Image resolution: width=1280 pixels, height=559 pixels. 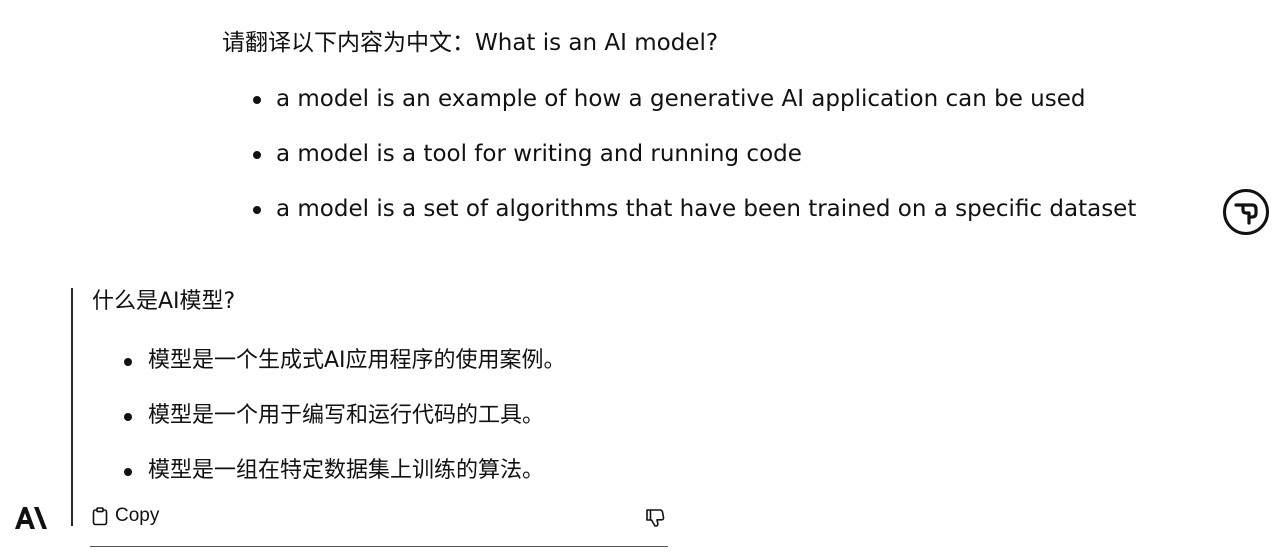 I want to click on anthropic-logo-icon, so click(x=31, y=518).